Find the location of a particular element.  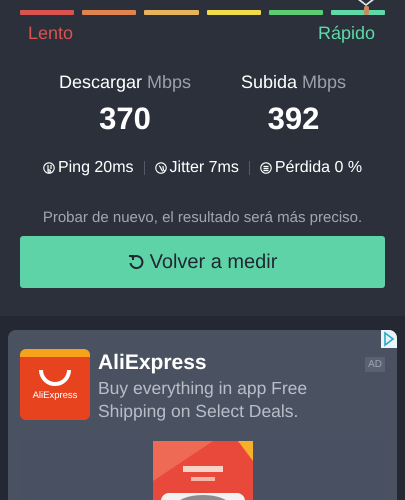

fast-label: Rápido is located at coordinates (346, 33).